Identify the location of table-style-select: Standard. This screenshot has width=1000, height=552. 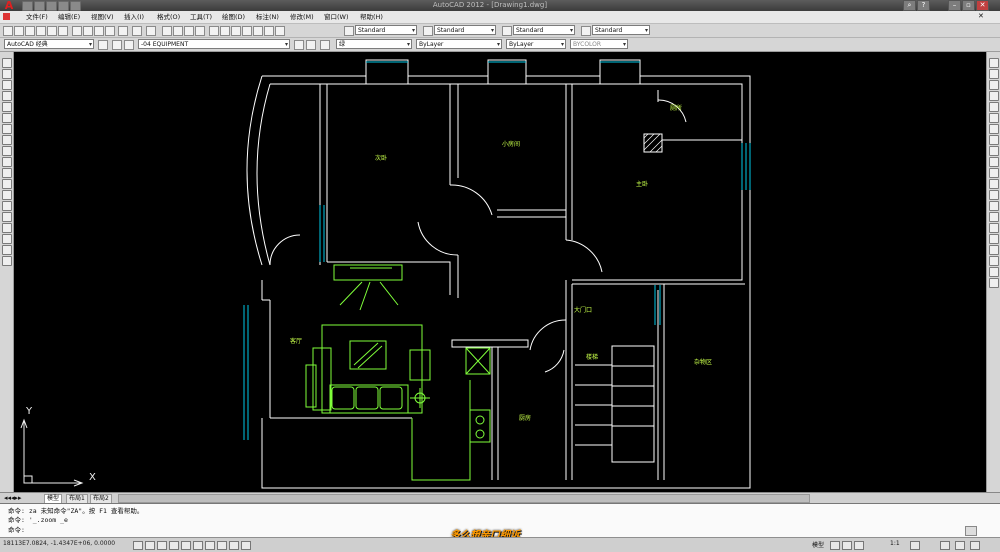
(544, 30).